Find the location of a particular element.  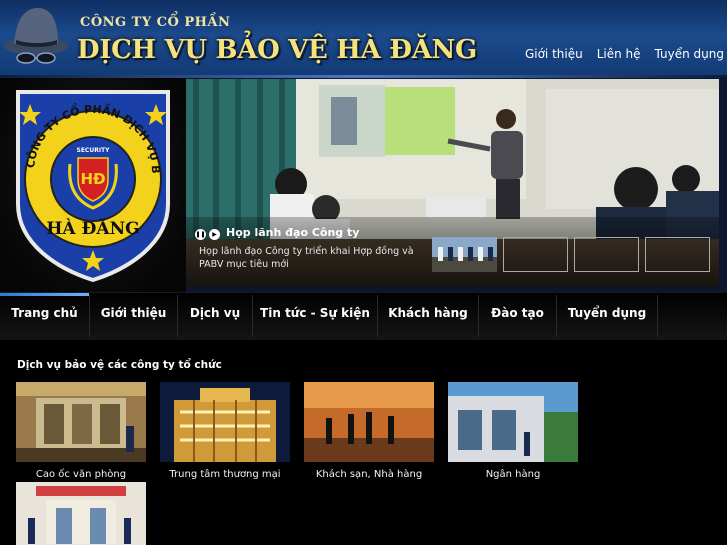

nav-tuyen-dung: Tuyển dụng is located at coordinates (607, 317).